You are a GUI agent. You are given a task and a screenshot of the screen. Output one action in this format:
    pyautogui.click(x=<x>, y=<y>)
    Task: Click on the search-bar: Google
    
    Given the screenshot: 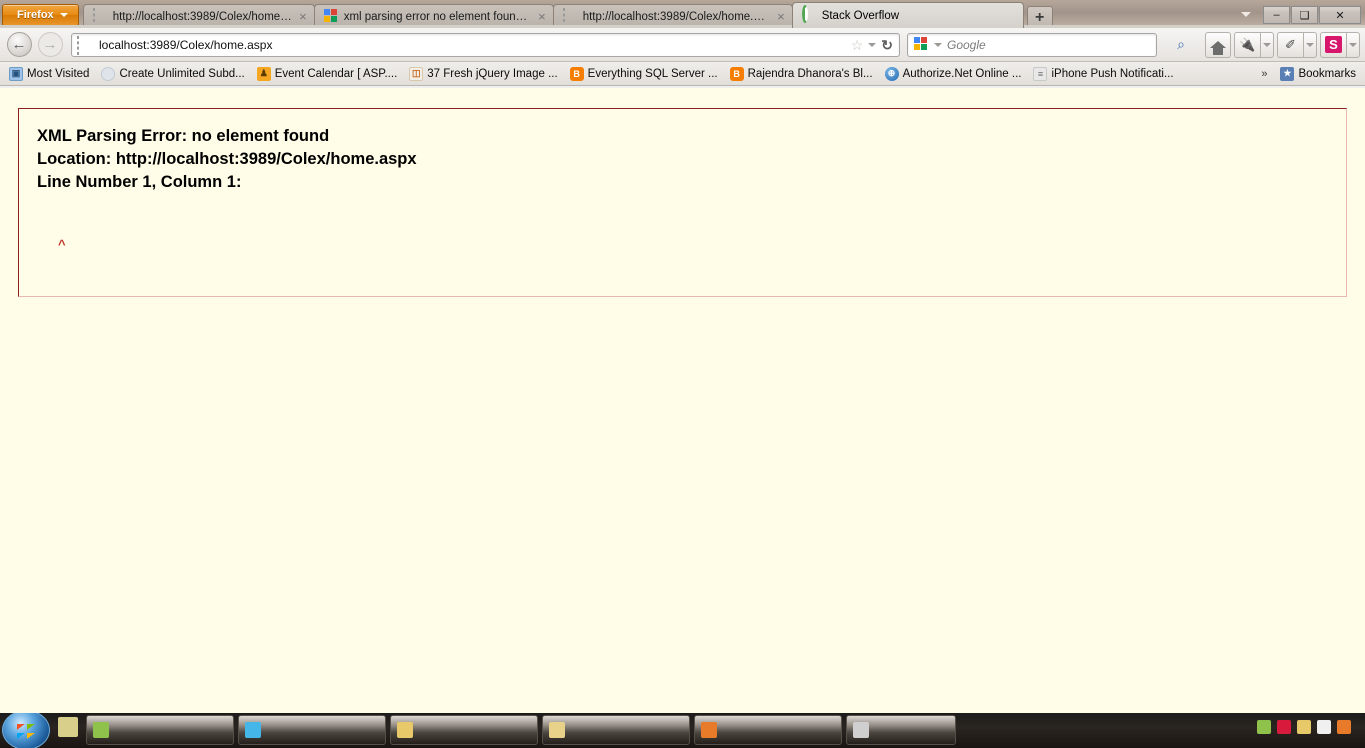 What is the action you would take?
    pyautogui.click(x=1032, y=44)
    